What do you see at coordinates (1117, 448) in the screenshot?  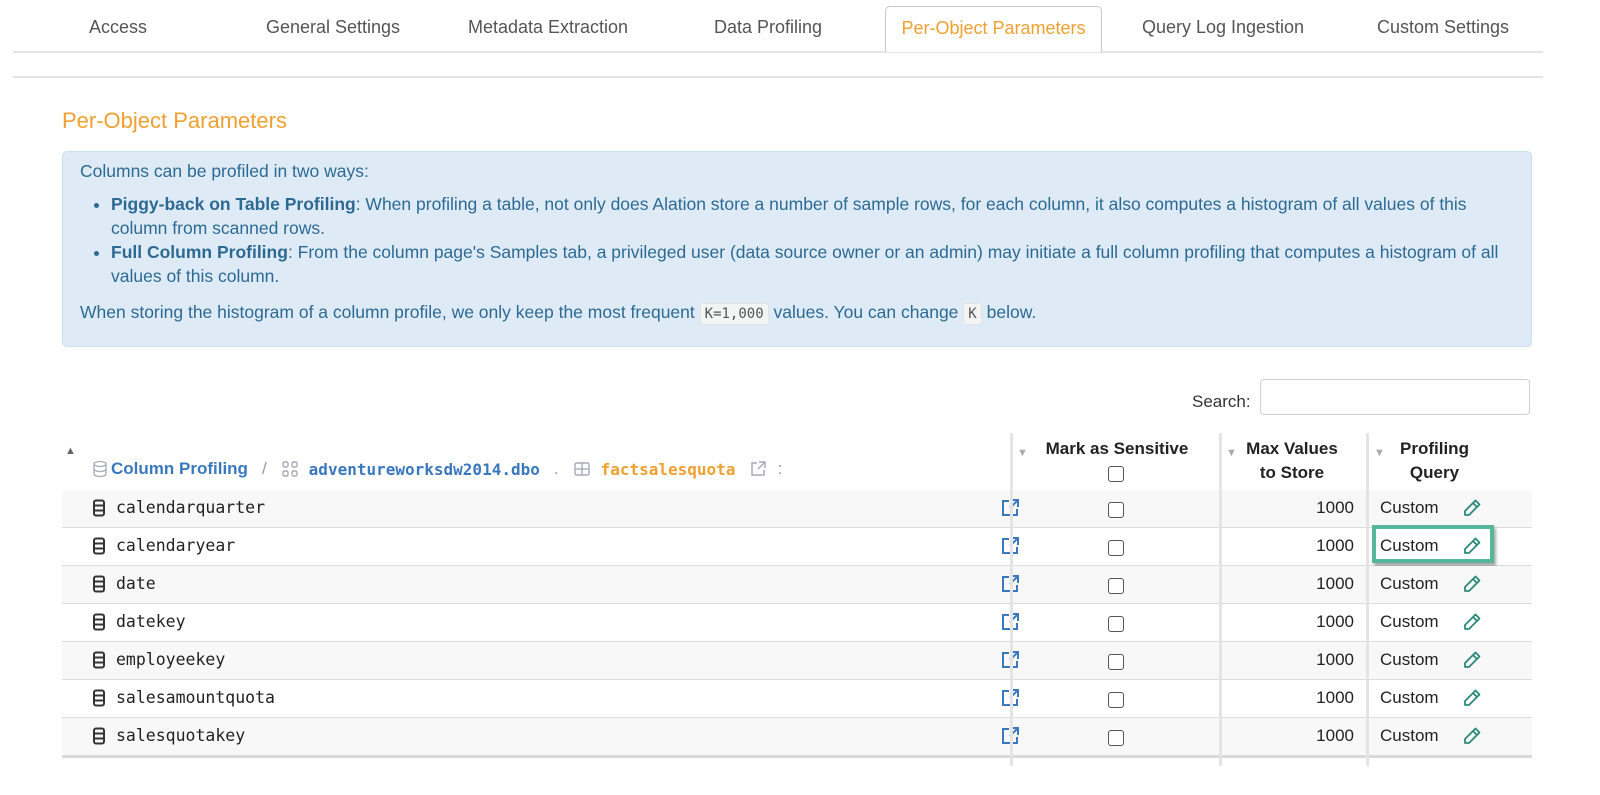 I see `header-label: Mark as Sensitive` at bounding box center [1117, 448].